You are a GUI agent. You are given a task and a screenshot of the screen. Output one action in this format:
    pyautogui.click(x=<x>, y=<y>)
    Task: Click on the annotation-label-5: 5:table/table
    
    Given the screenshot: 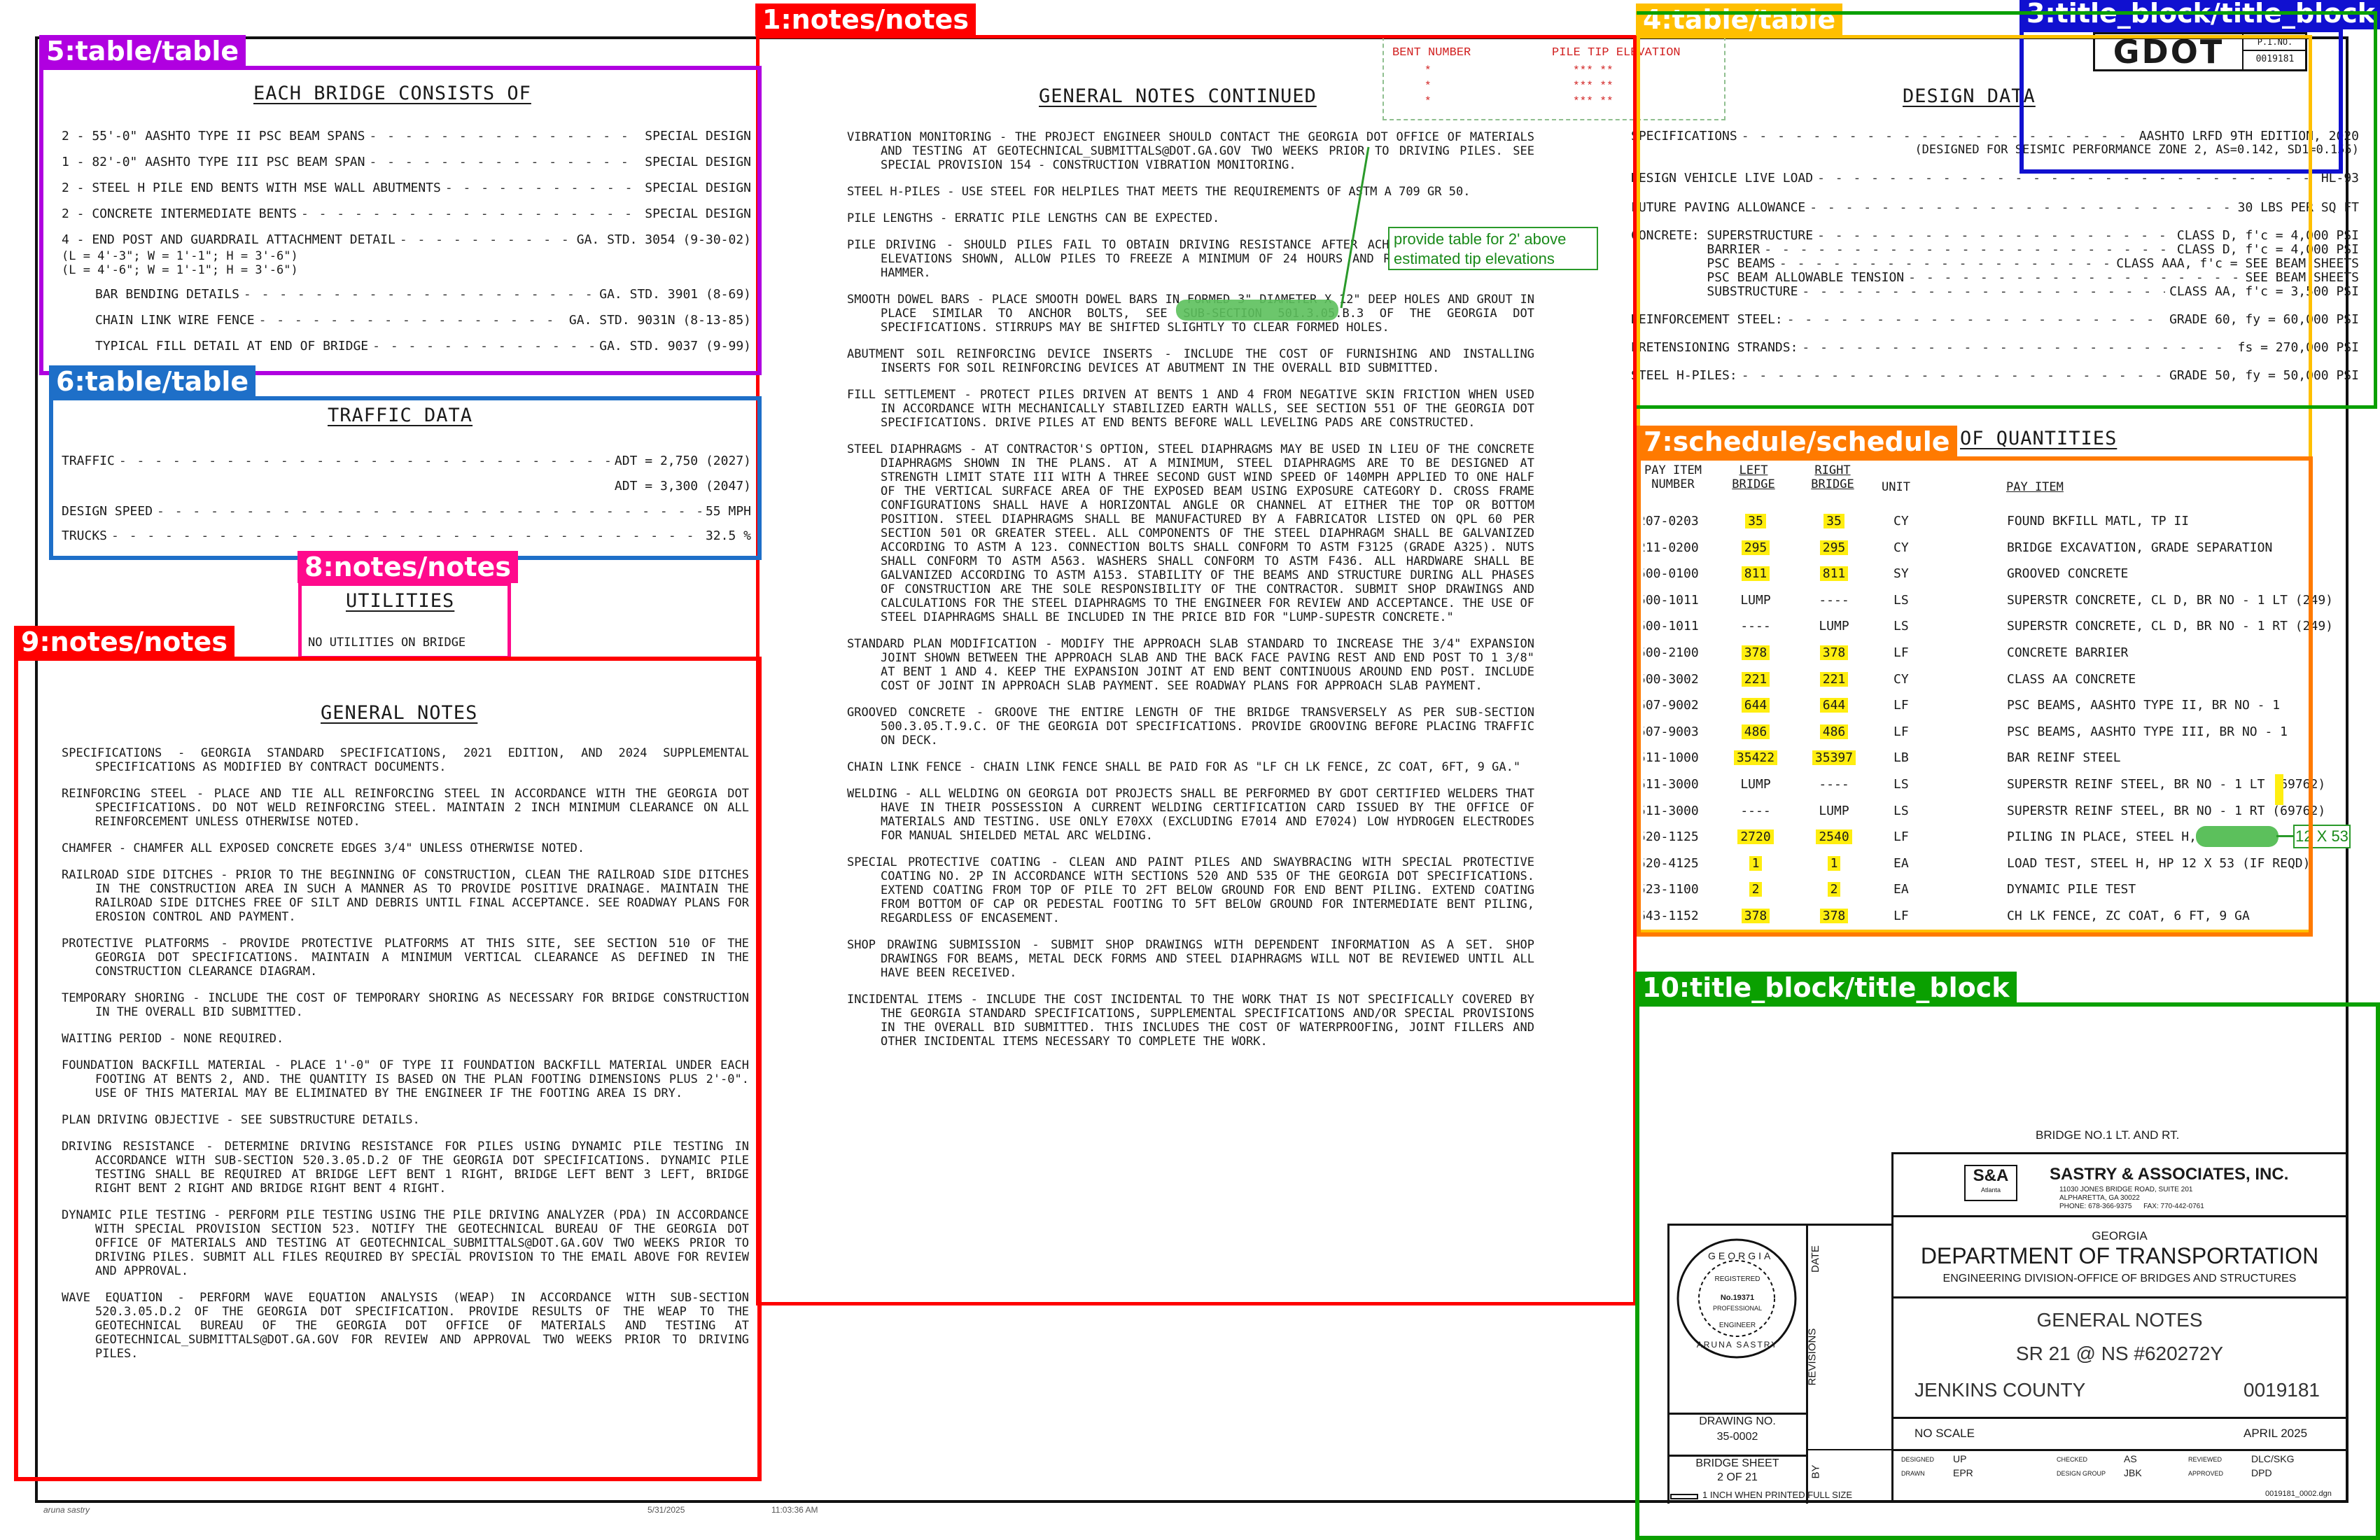 What is the action you would take?
    pyautogui.click(x=142, y=51)
    